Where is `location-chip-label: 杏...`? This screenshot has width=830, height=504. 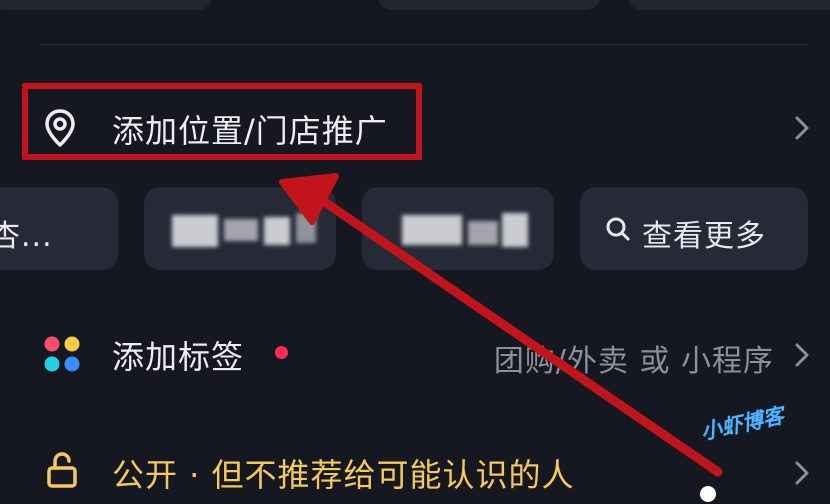
location-chip-label: 杏... is located at coordinates (26, 236).